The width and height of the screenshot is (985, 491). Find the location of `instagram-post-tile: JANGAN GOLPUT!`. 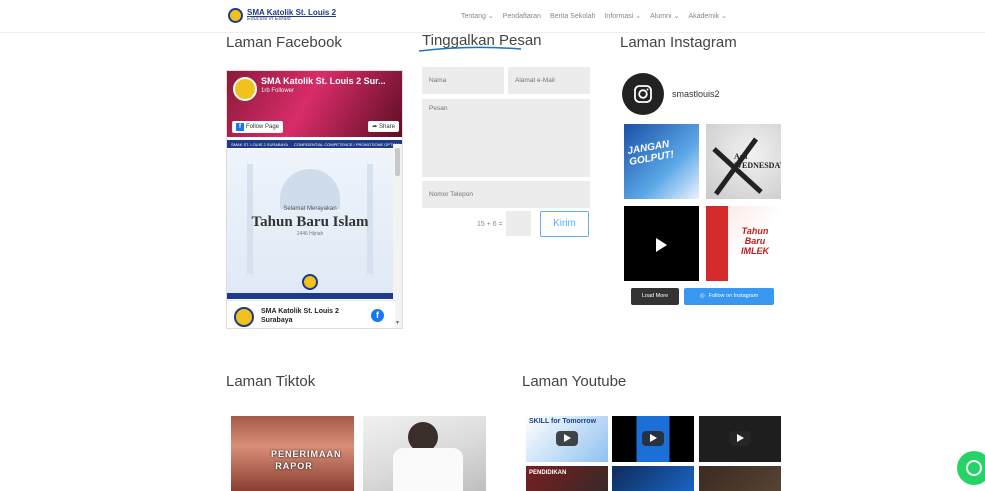

instagram-post-tile: JANGAN GOLPUT! is located at coordinates (661, 161).